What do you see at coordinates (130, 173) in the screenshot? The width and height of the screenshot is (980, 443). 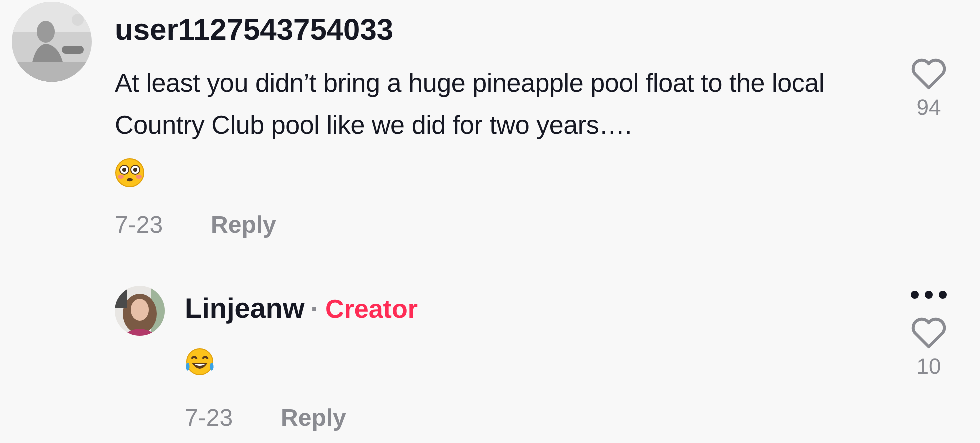 I see `flushed-face-icon` at bounding box center [130, 173].